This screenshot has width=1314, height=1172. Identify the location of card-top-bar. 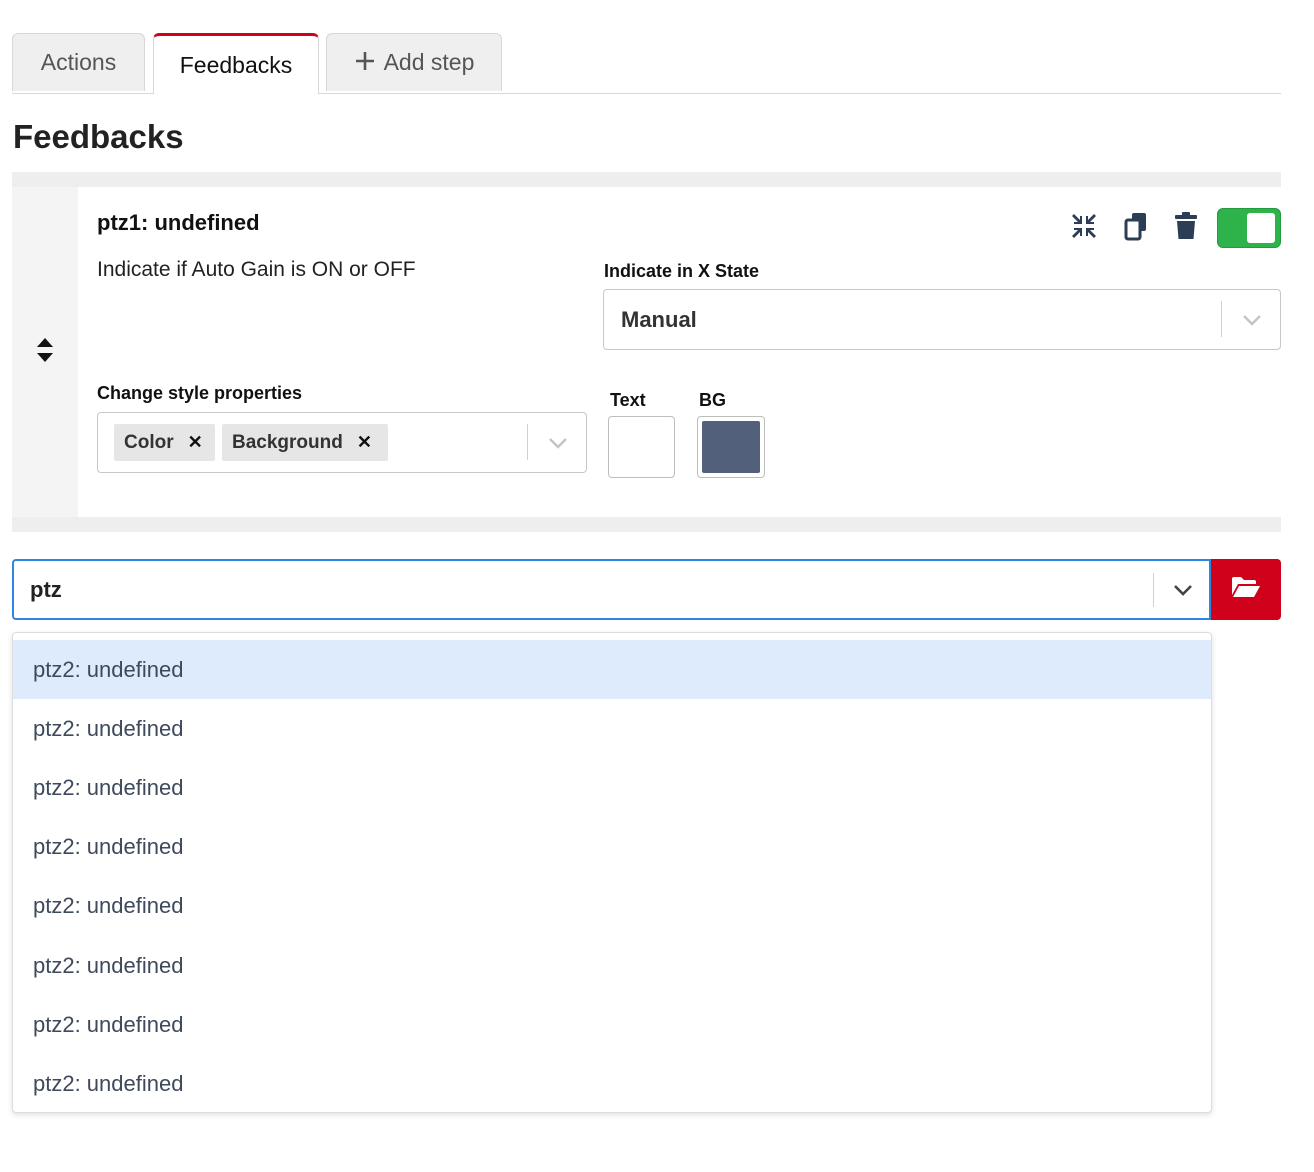
(646, 179).